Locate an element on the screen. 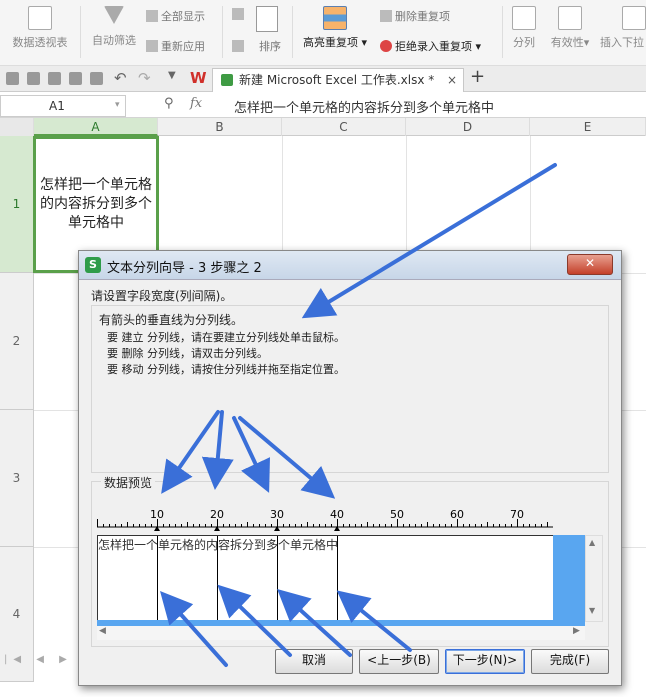 The image size is (646, 697). delete-duplicates-button: 删除重复项 is located at coordinates (415, 16).